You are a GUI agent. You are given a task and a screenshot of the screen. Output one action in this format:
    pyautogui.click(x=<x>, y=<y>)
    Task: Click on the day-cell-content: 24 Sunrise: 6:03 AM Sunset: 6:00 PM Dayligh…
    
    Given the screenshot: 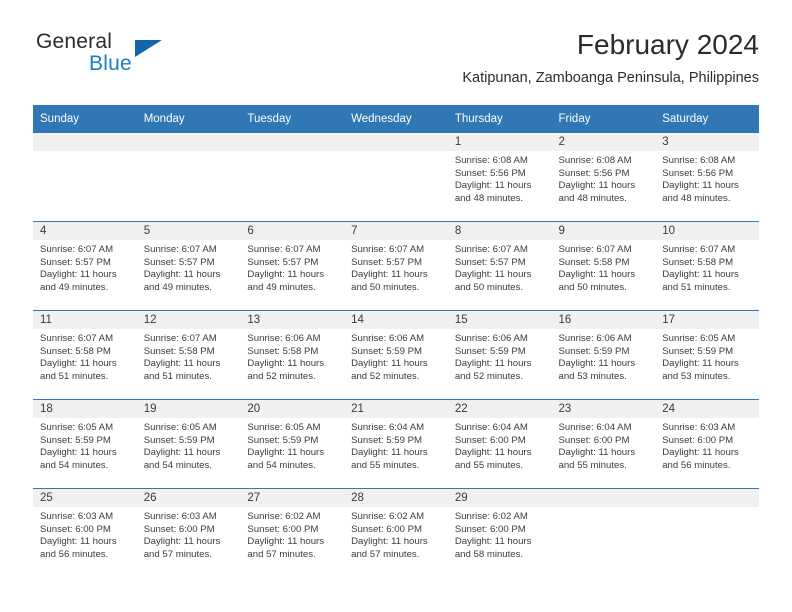 What is the action you would take?
    pyautogui.click(x=707, y=444)
    